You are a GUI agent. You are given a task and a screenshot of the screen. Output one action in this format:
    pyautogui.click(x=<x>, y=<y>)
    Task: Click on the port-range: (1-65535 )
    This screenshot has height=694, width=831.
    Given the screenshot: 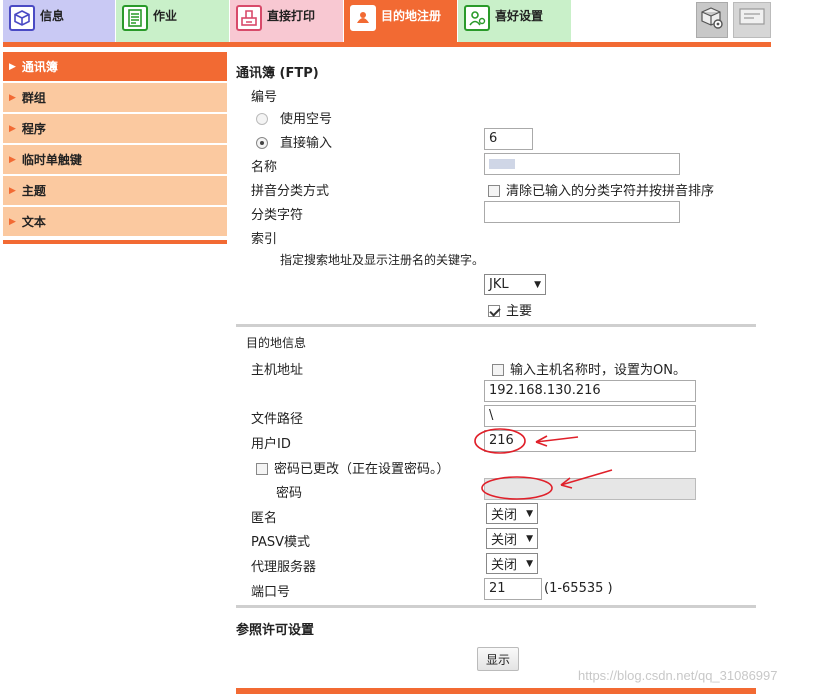 What is the action you would take?
    pyautogui.click(x=578, y=588)
    